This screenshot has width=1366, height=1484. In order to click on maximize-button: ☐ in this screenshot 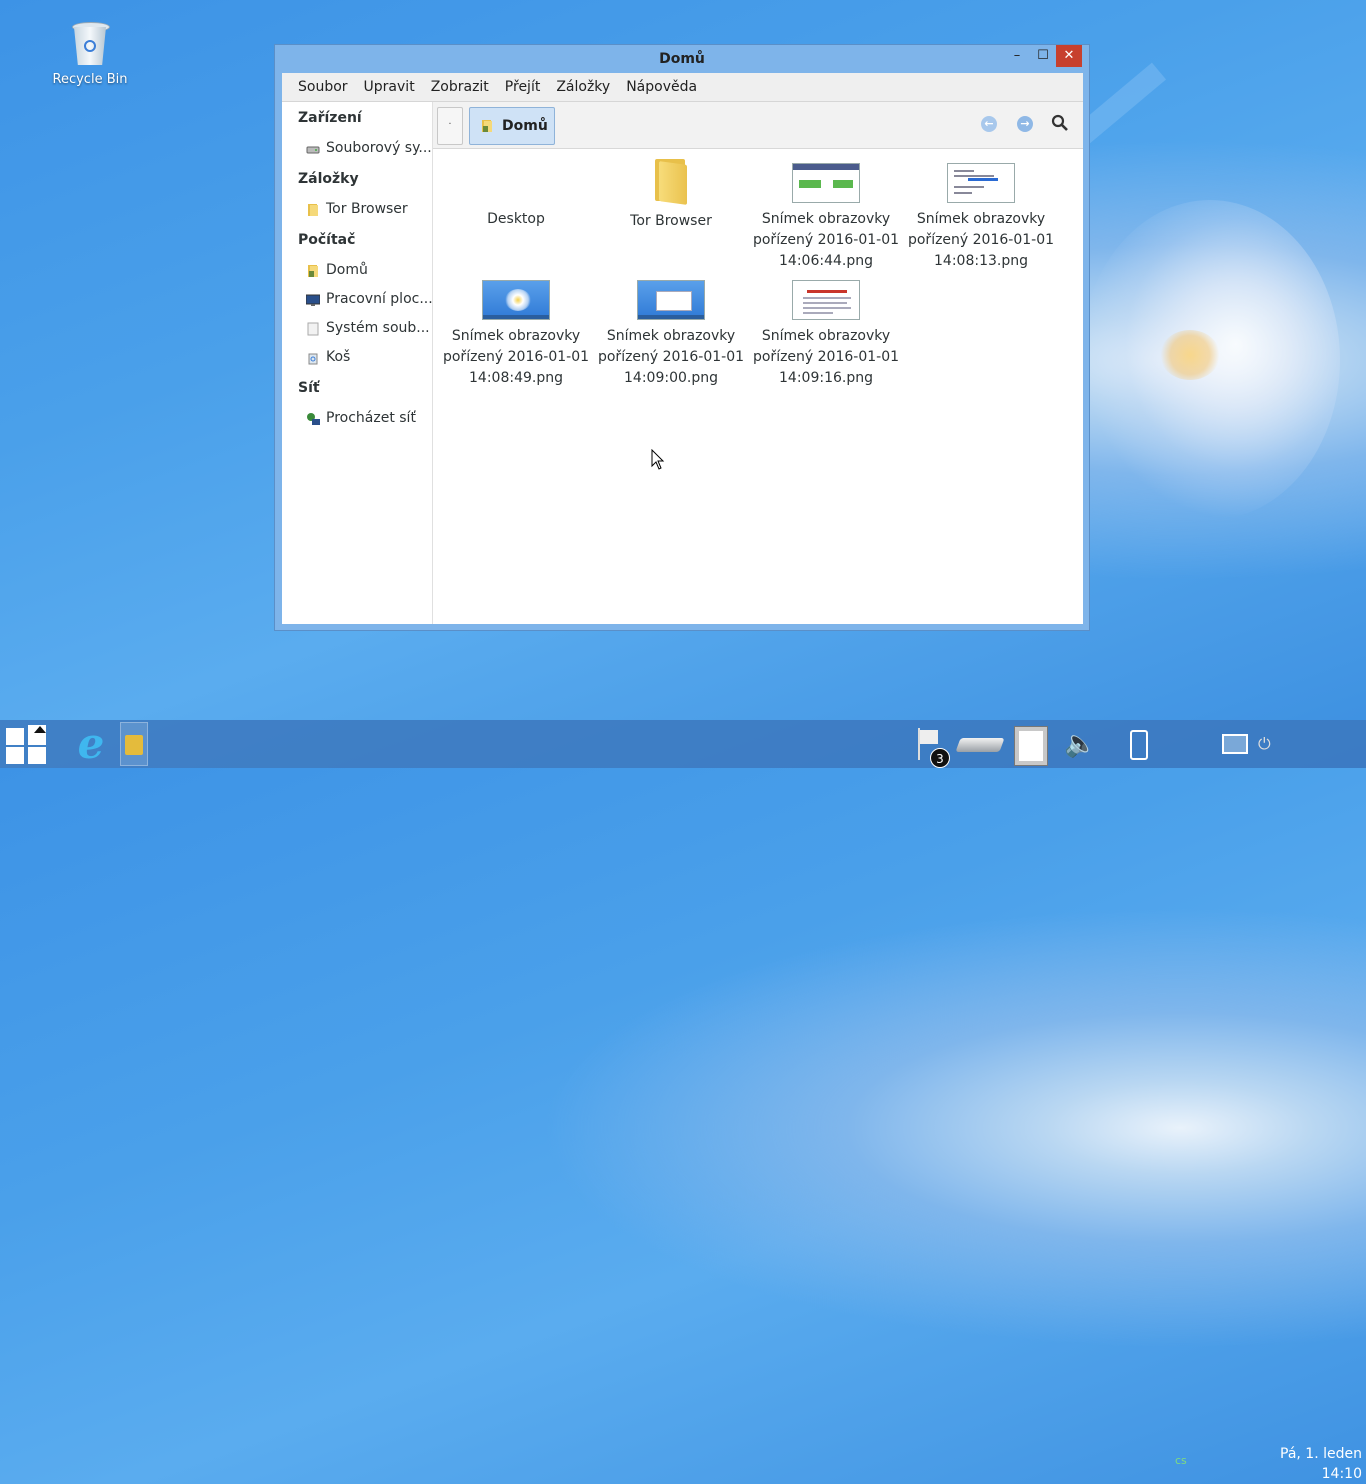, I will do `click(1043, 56)`.